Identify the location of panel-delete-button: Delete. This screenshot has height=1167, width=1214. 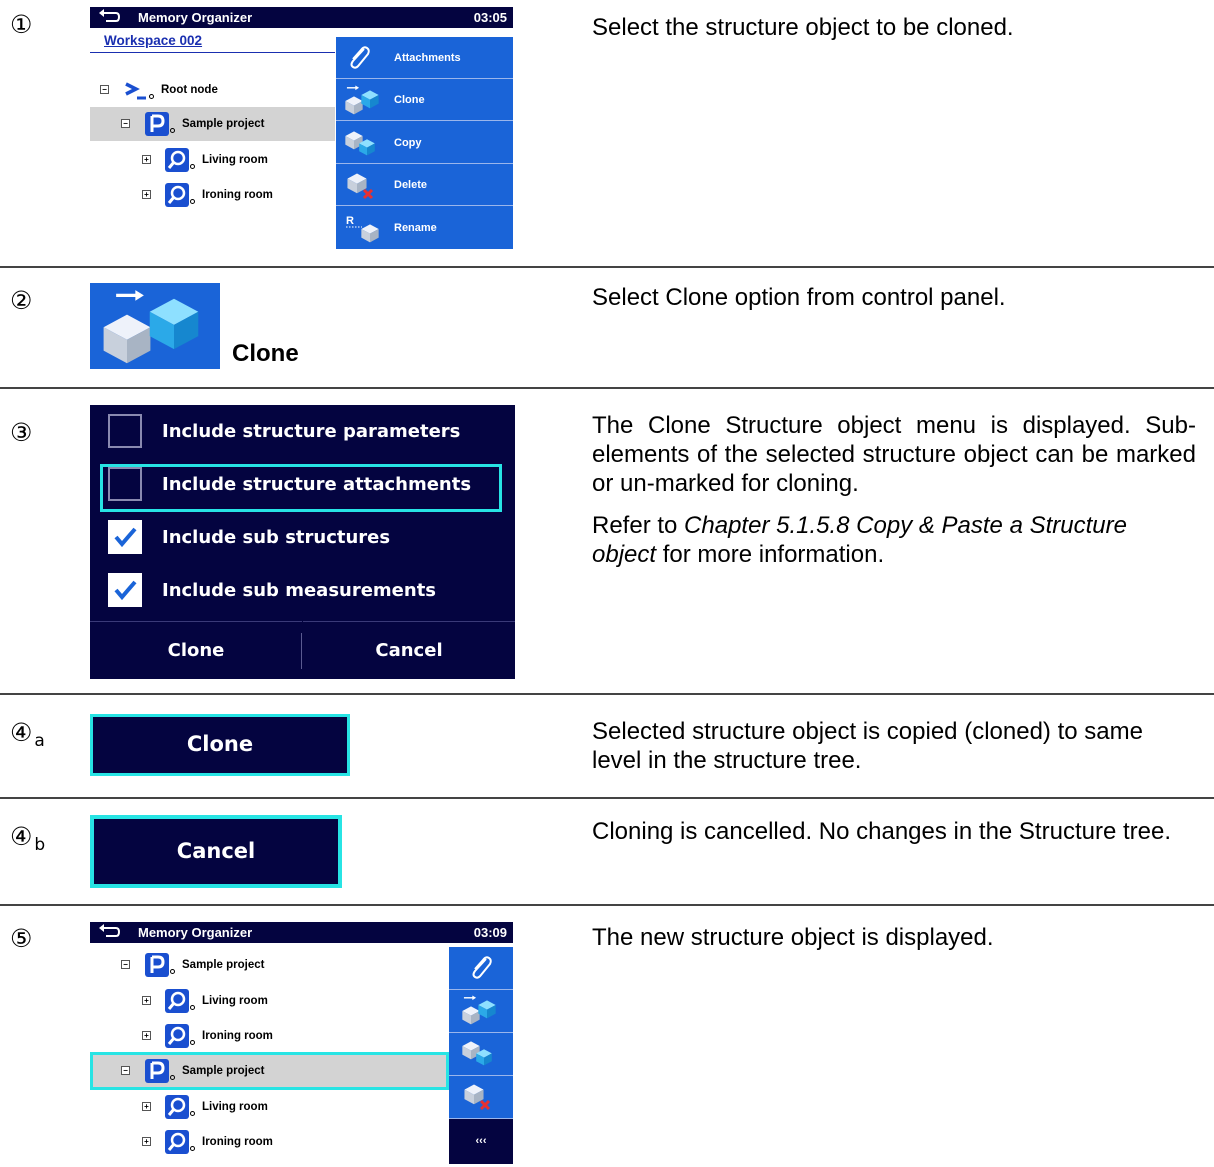
(424, 185).